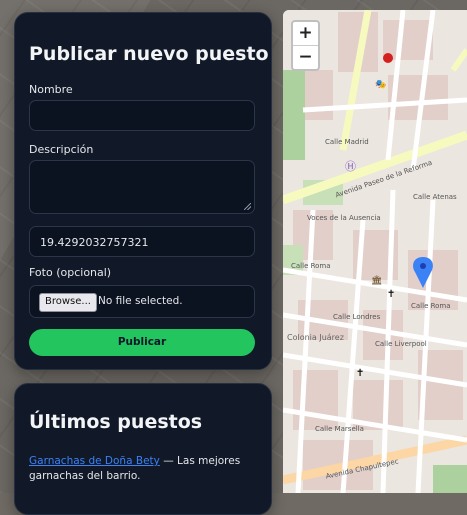 Image resolution: width=467 pixels, height=515 pixels. I want to click on street-label: Calle Londres, so click(357, 317).